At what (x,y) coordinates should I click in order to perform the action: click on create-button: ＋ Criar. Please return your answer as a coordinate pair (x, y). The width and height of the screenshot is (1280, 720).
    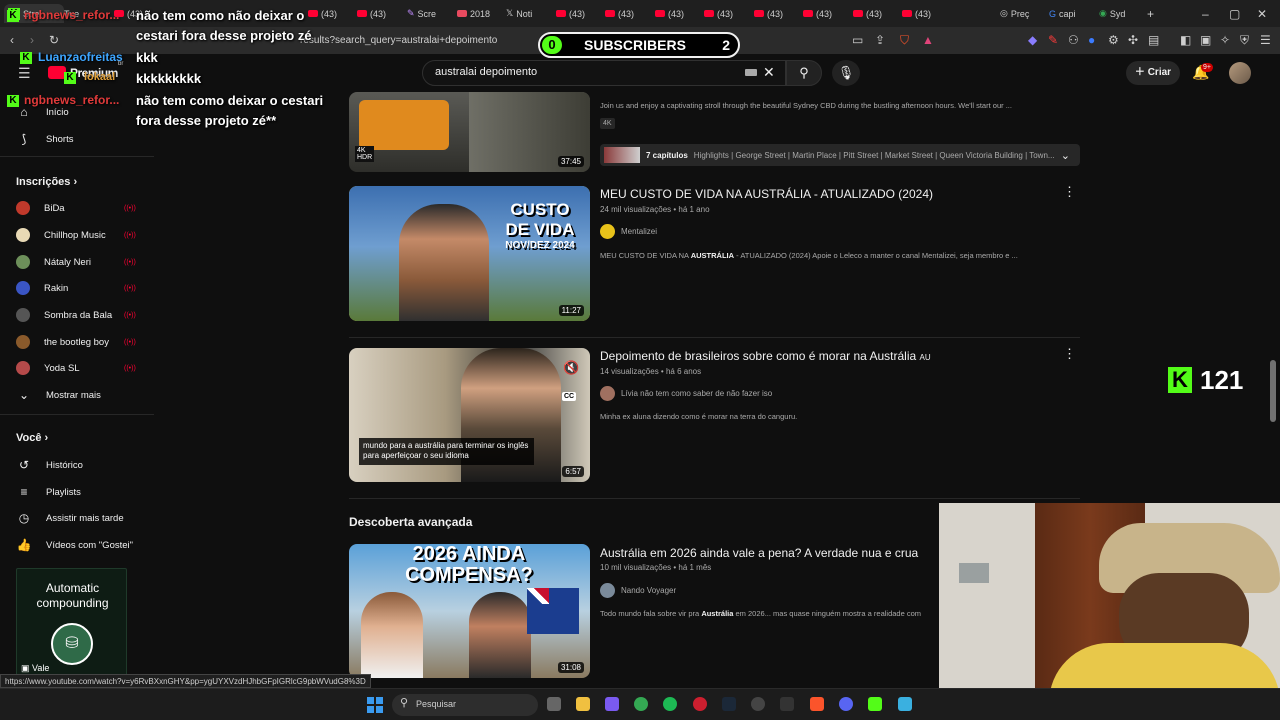
    Looking at the image, I should click on (1153, 73).